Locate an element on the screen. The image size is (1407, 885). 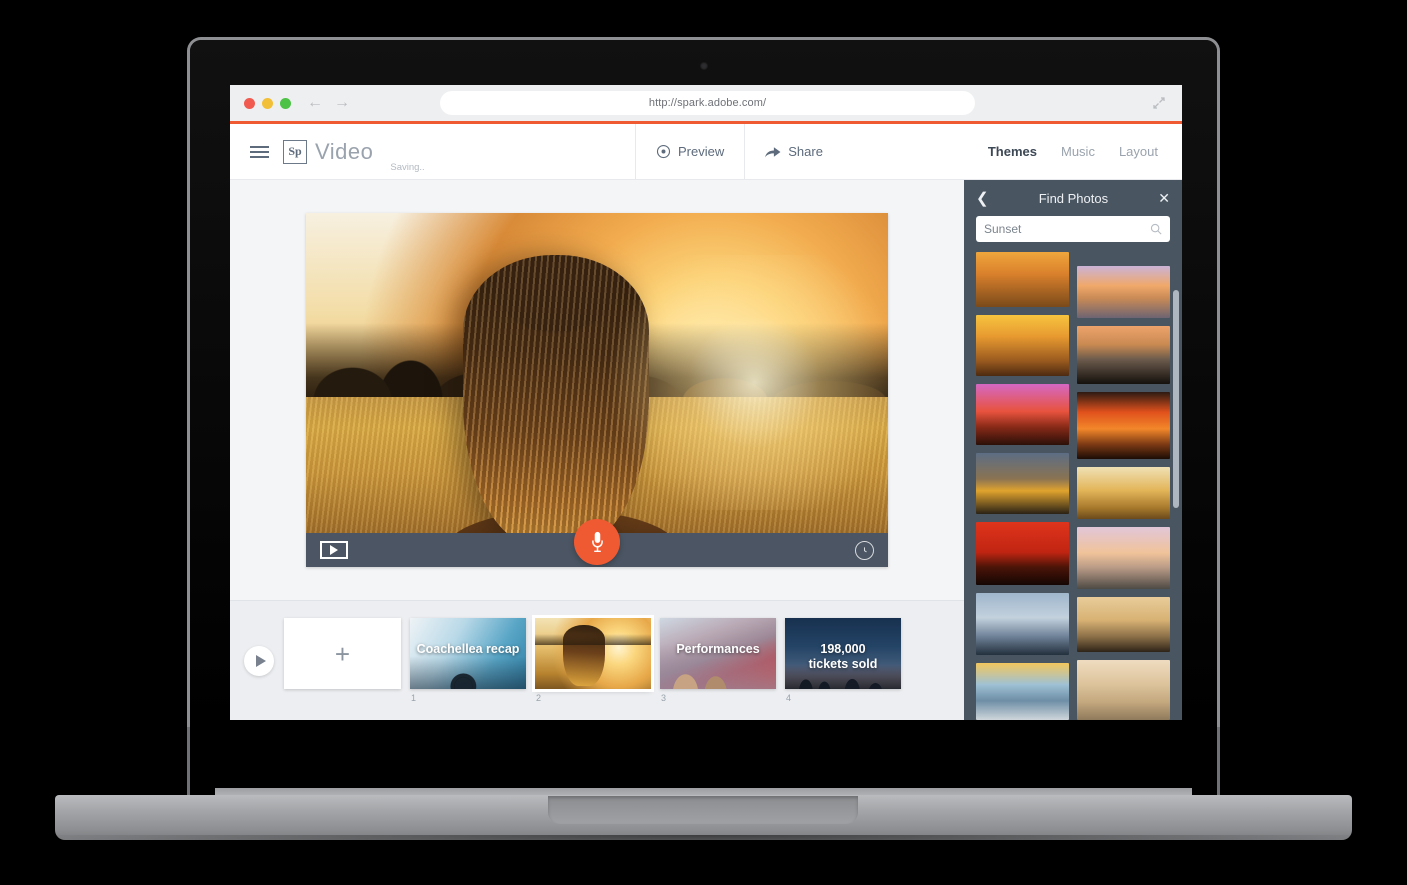
slide-thumbnail: 198,000 tickets sold is located at coordinates (843, 653).